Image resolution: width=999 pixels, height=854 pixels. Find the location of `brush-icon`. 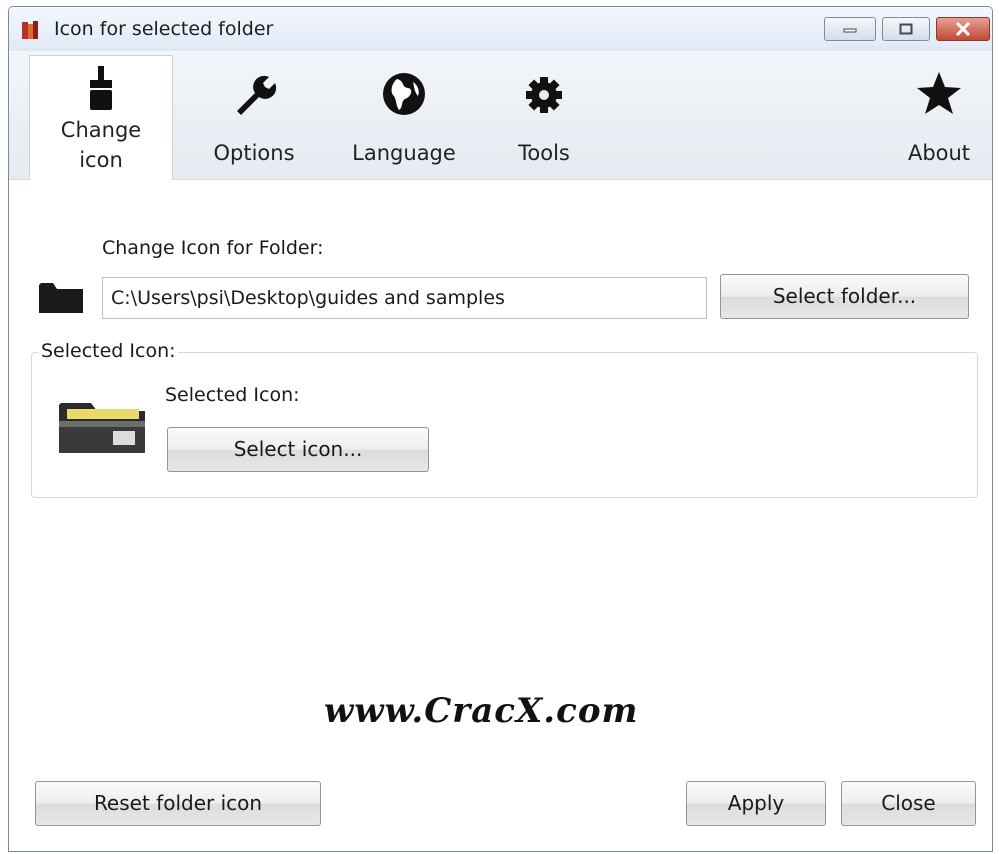

brush-icon is located at coordinates (101, 88).